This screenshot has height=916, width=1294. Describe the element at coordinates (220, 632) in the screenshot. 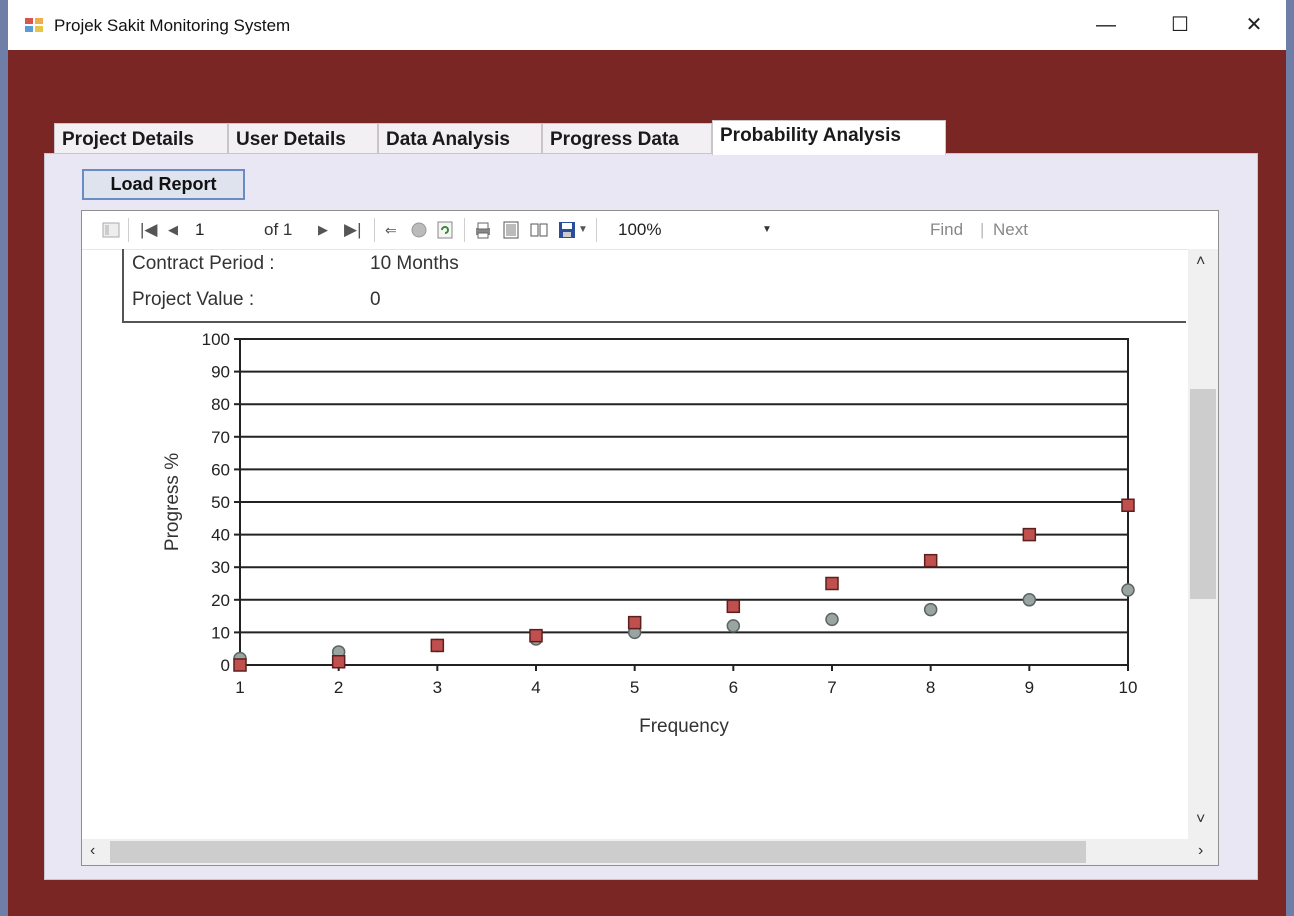

I see `y-tick-label: 10` at that location.